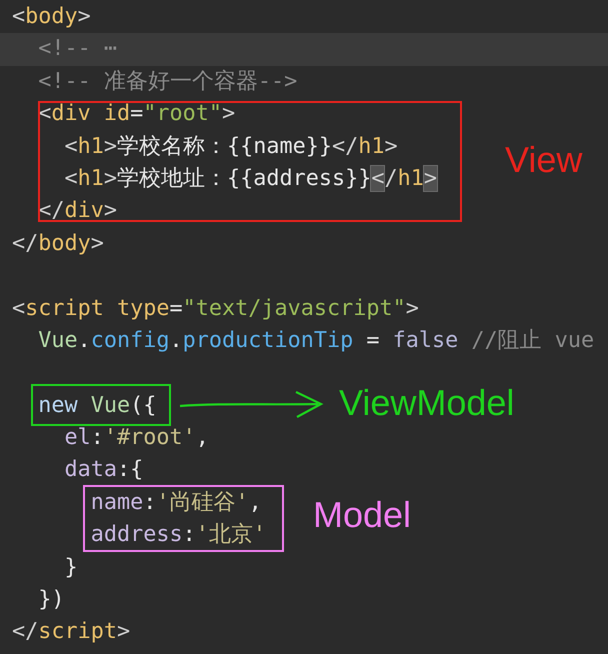 The width and height of the screenshot is (608, 654). What do you see at coordinates (70, 568) in the screenshot?
I see `code-line: }` at bounding box center [70, 568].